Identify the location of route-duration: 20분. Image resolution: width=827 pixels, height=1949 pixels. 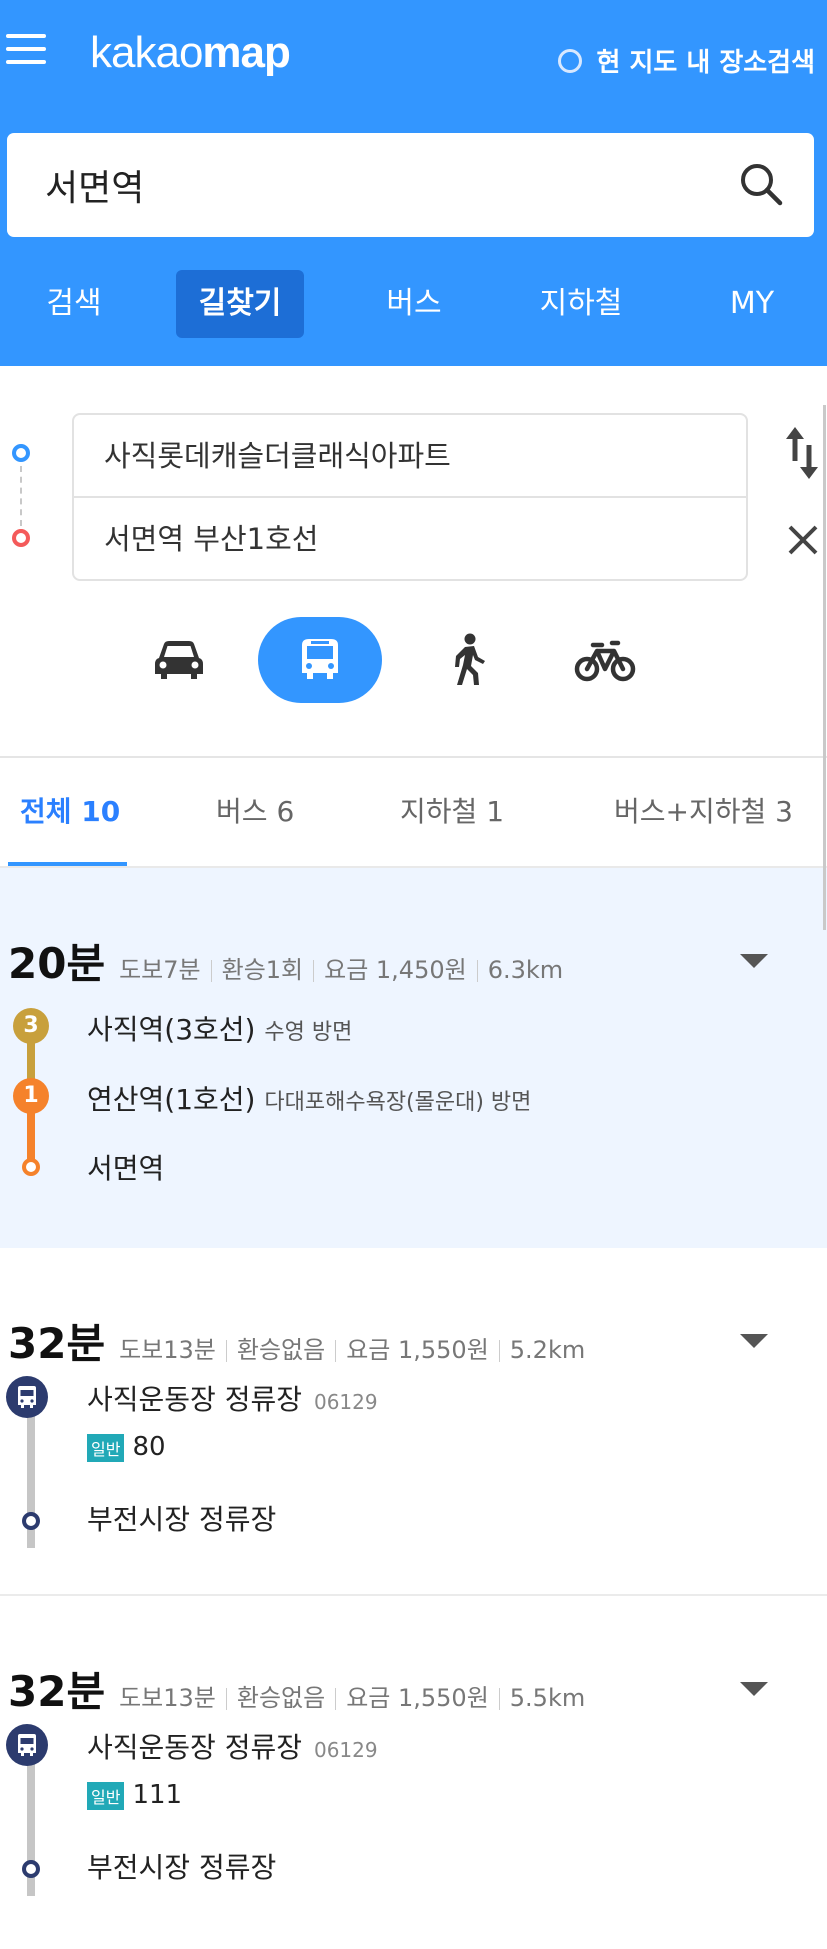
(57, 963).